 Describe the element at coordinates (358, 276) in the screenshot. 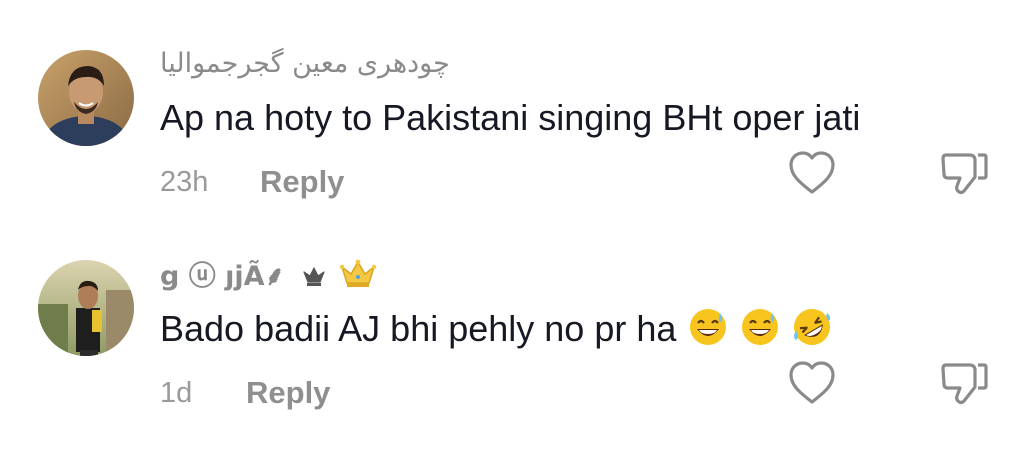

I see `crown-gold-icon` at that location.